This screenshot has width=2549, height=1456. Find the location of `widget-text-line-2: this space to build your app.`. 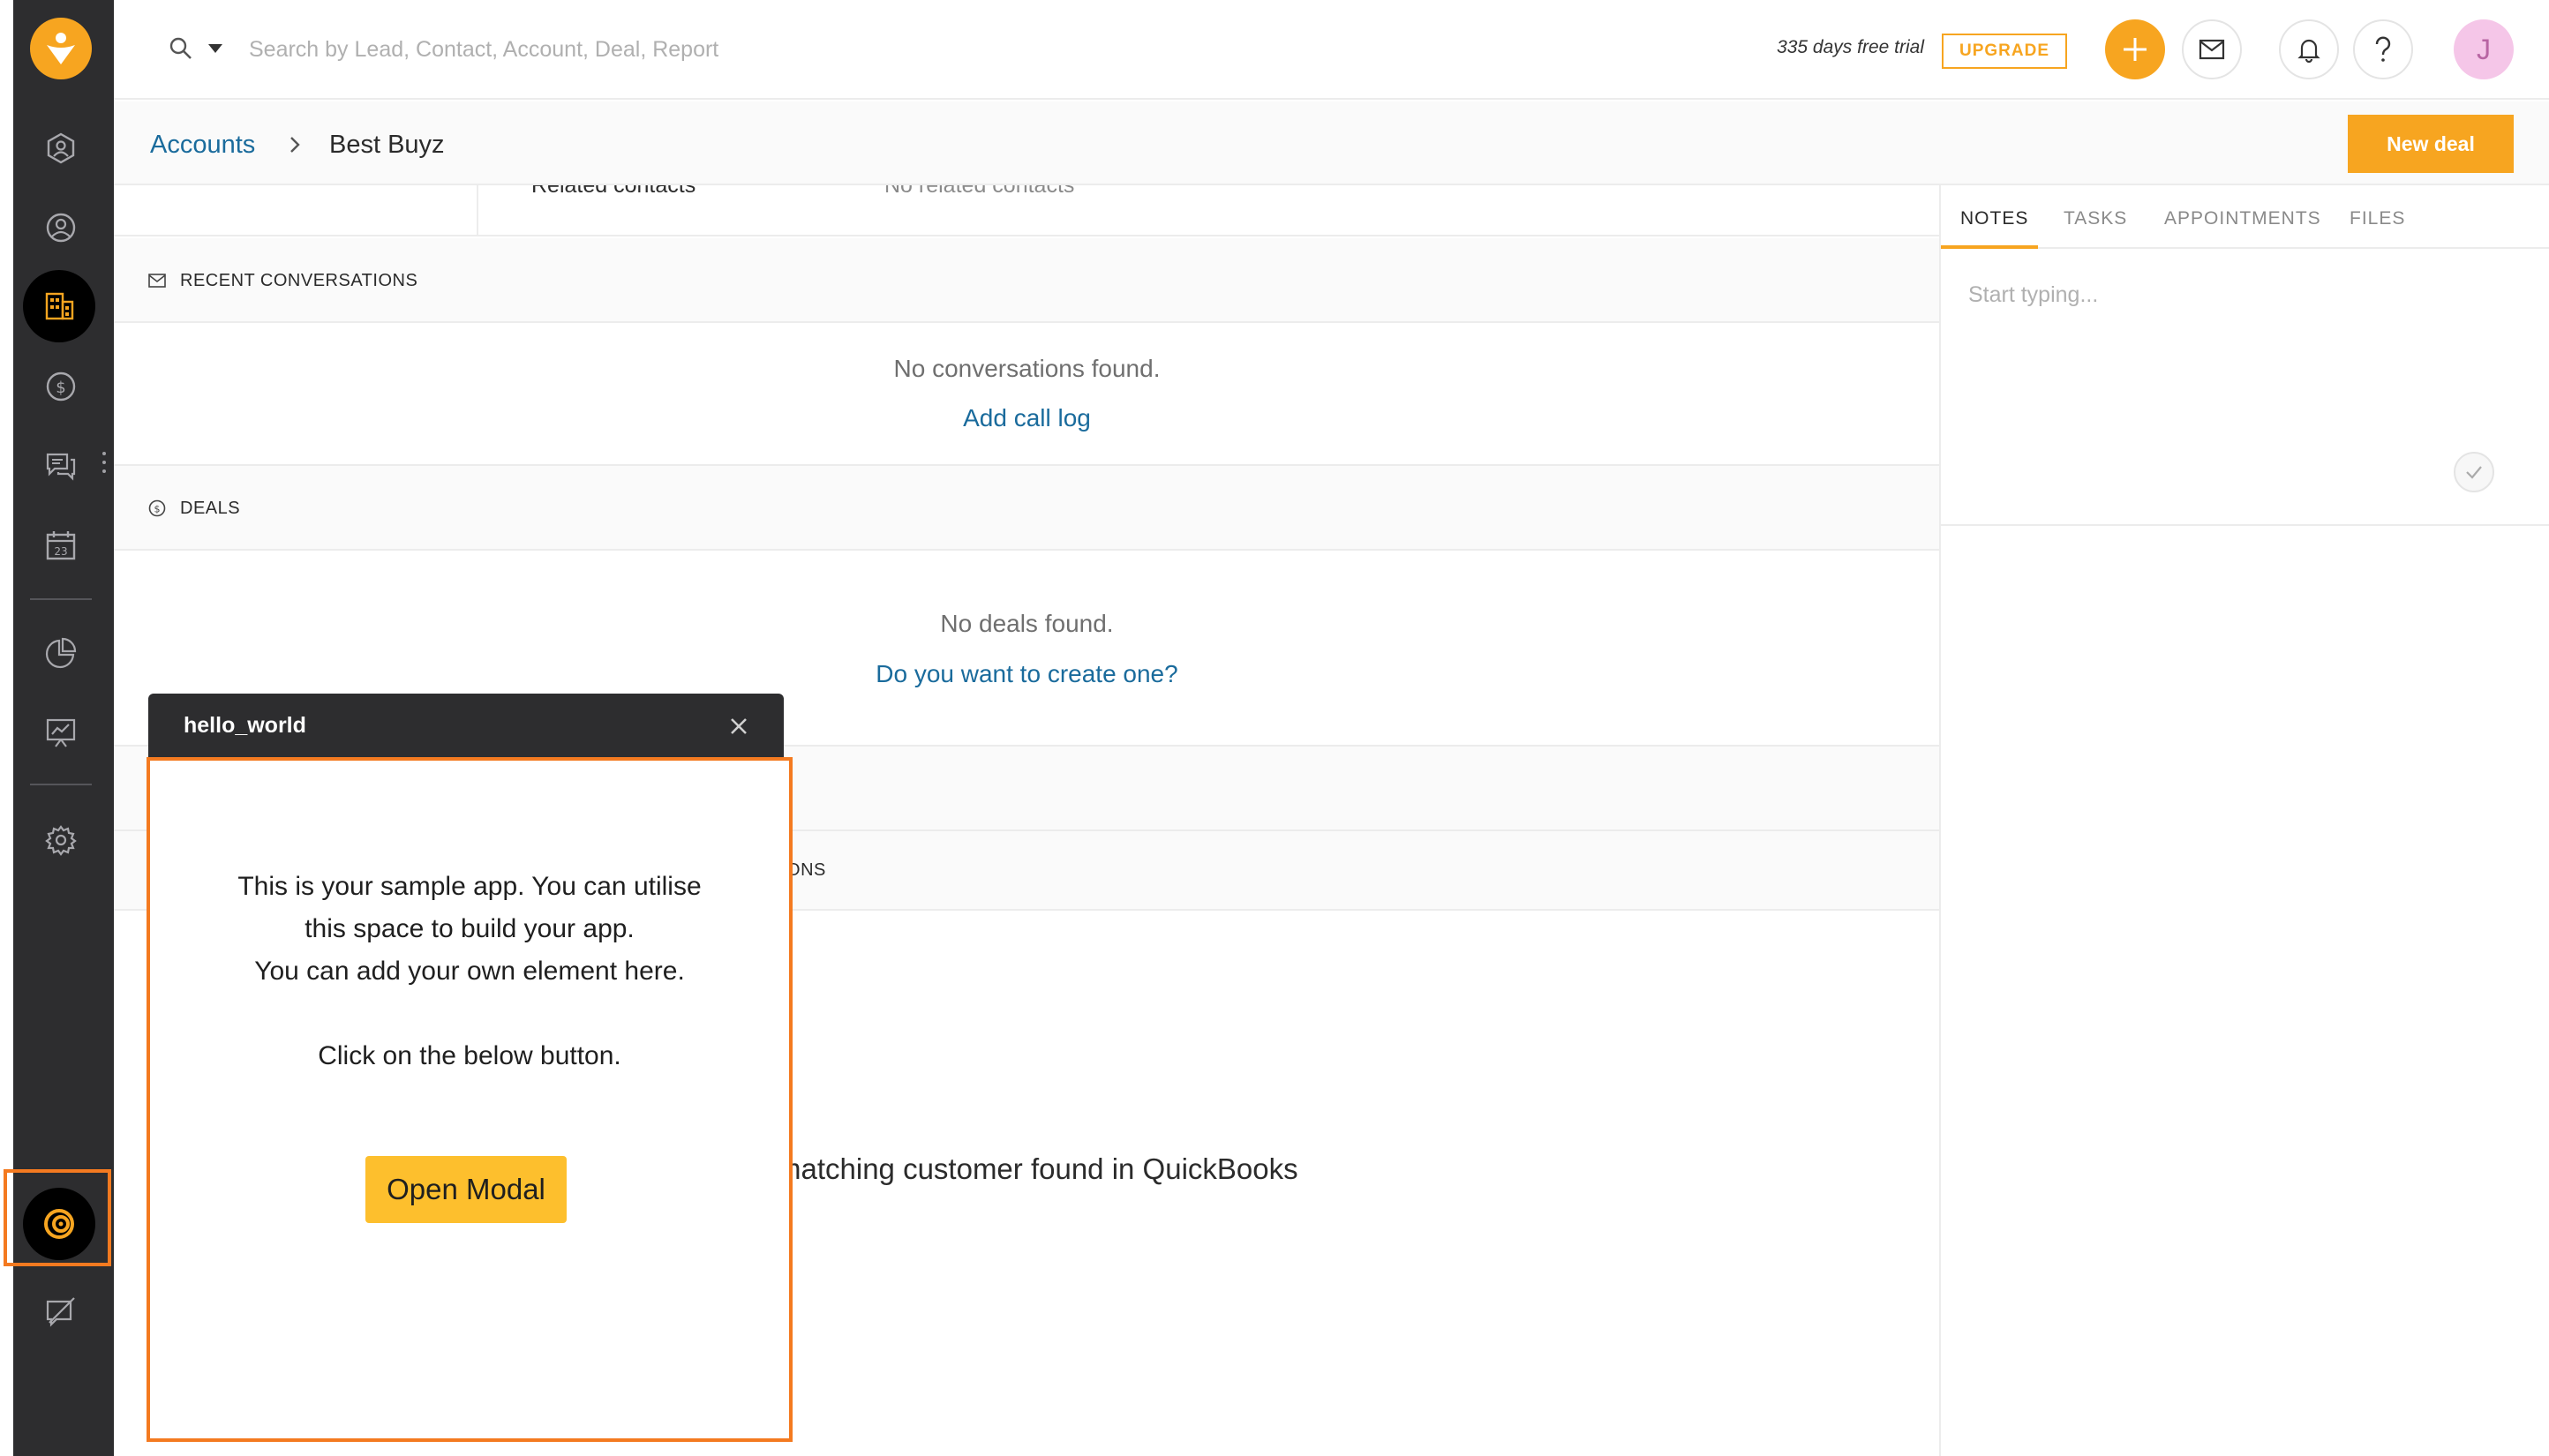

widget-text-line-2: this space to build your app. is located at coordinates (470, 929).